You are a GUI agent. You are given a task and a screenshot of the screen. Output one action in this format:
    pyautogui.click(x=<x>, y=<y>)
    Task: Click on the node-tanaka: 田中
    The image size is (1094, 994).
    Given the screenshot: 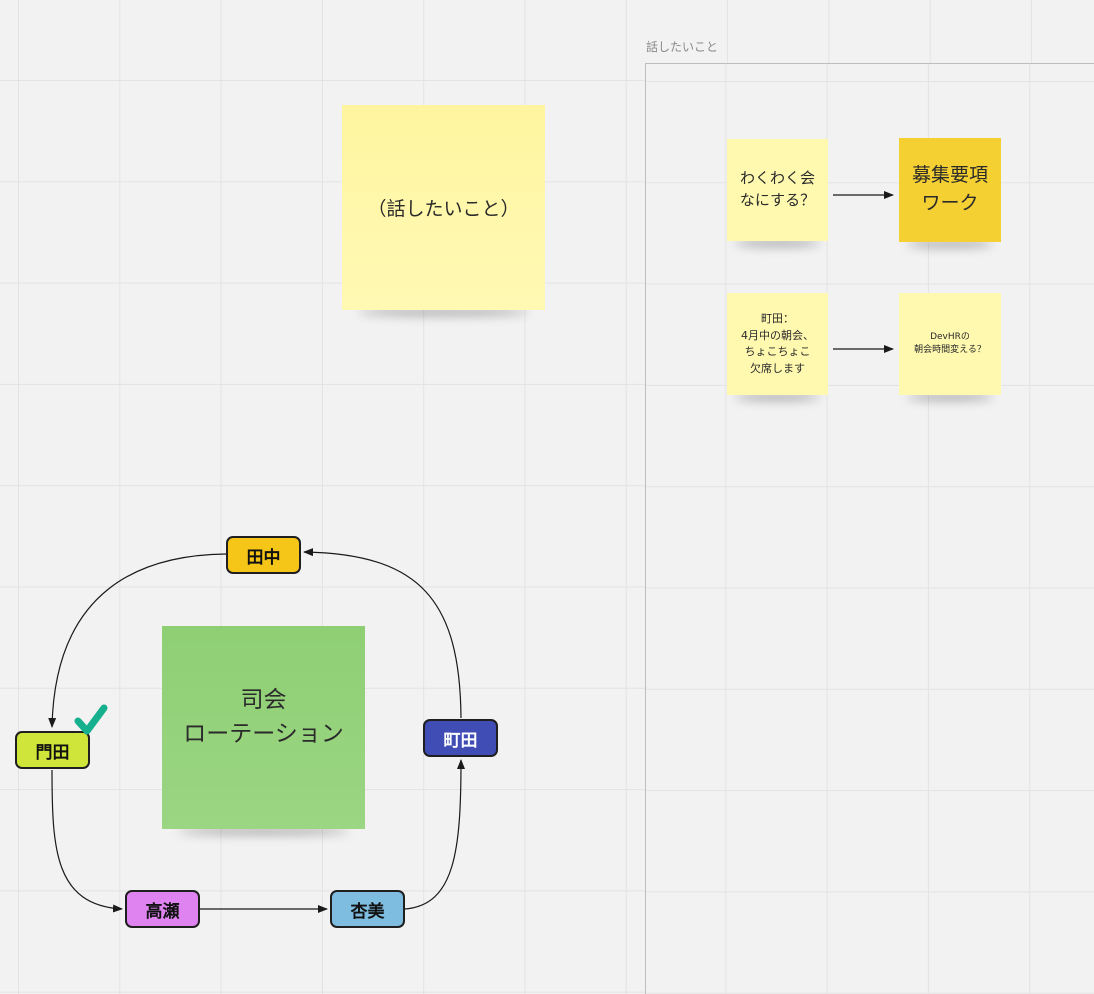 What is the action you would take?
    pyautogui.click(x=263, y=555)
    